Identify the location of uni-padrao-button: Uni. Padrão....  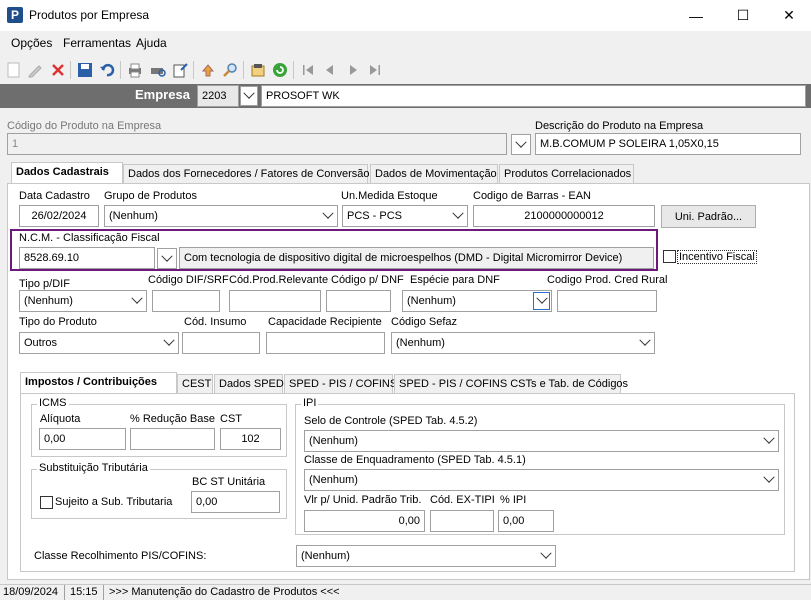
(708, 216).